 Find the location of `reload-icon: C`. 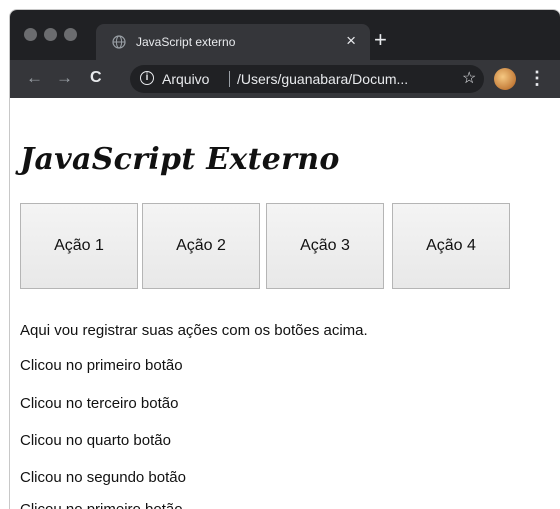

reload-icon: C is located at coordinates (96, 78).